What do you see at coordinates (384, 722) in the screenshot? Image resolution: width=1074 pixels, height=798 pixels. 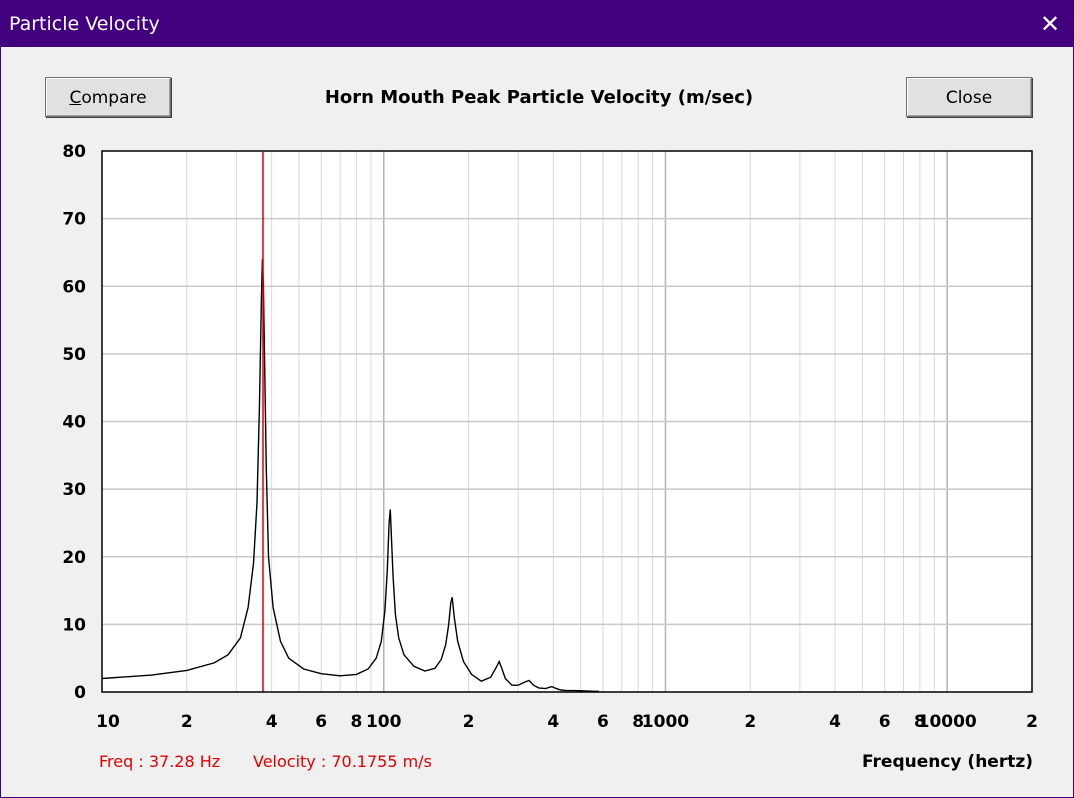 I see `x-tick-label: 100` at bounding box center [384, 722].